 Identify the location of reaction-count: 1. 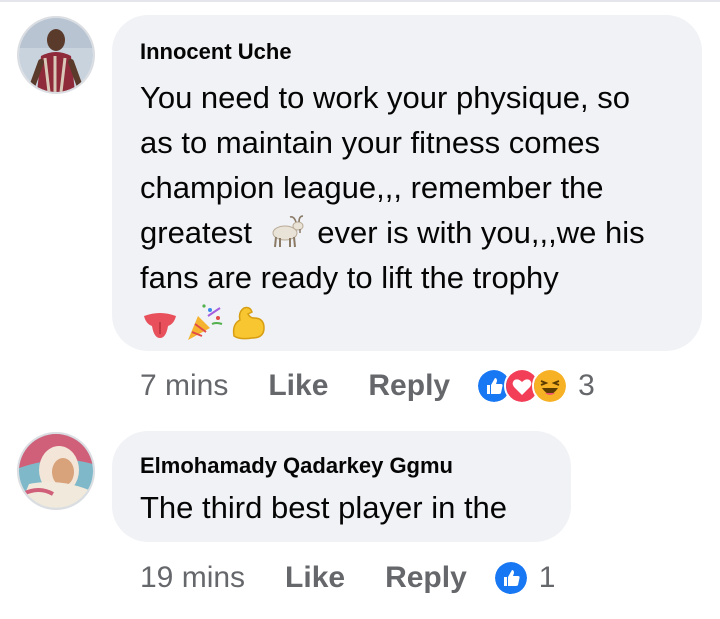
(547, 577).